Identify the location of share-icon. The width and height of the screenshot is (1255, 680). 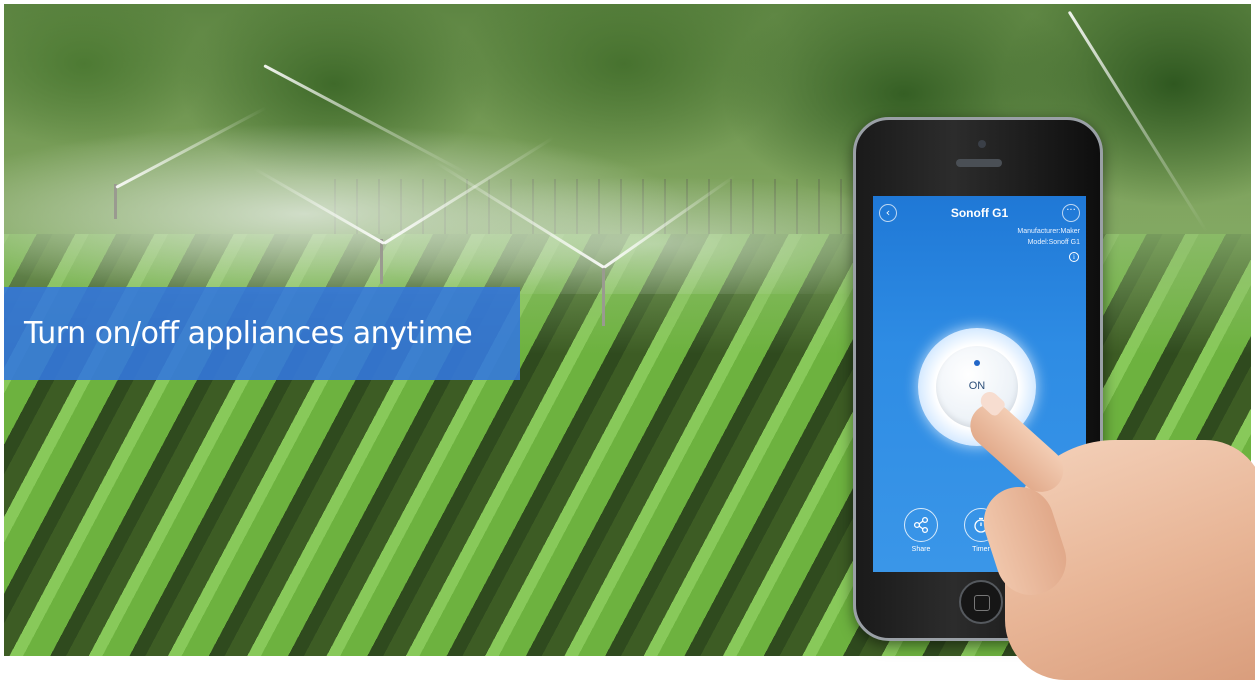
(921, 525).